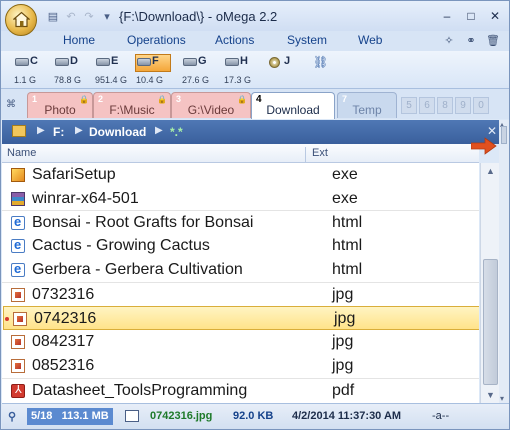 The height and width of the screenshot is (430, 510). What do you see at coordinates (140, 390) in the screenshot?
I see `file-name: Datasheet_ToolsProgramming` at bounding box center [140, 390].